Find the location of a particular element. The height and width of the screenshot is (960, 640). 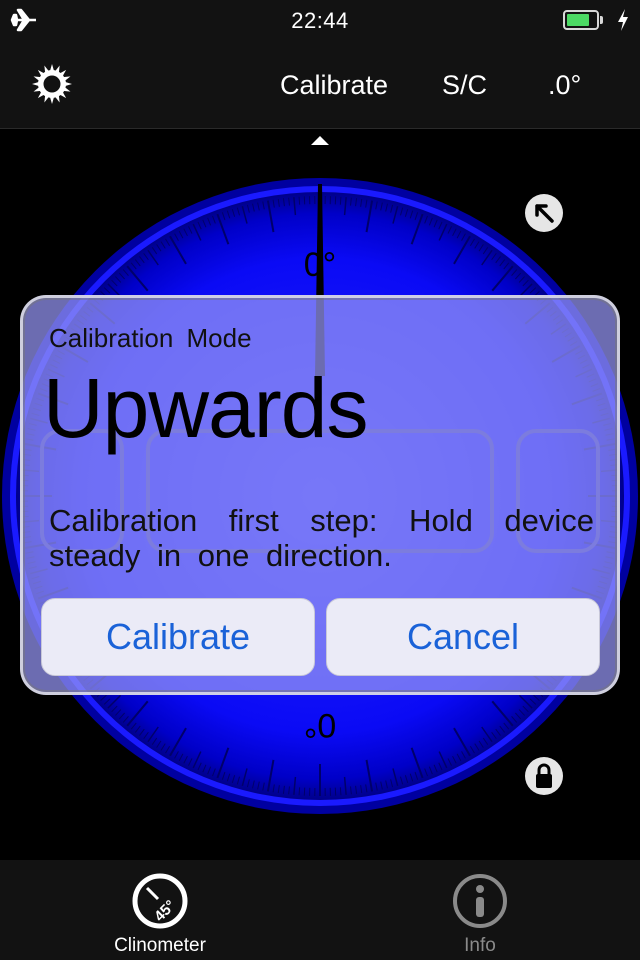

battery-icon is located at coordinates (581, 20).